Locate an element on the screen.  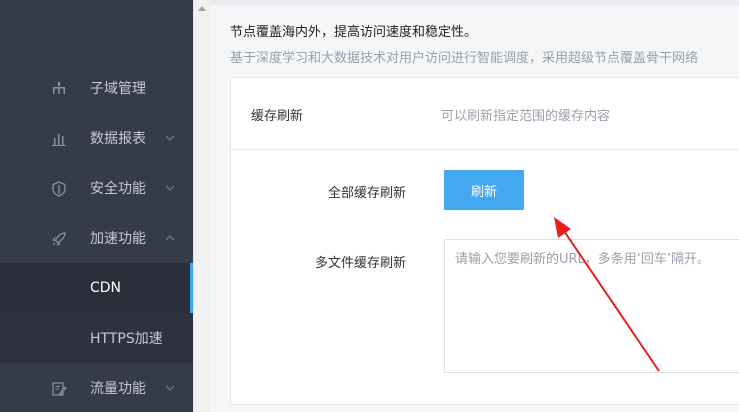
sidebar-item-reports: 数据报表 is located at coordinates (96, 138).